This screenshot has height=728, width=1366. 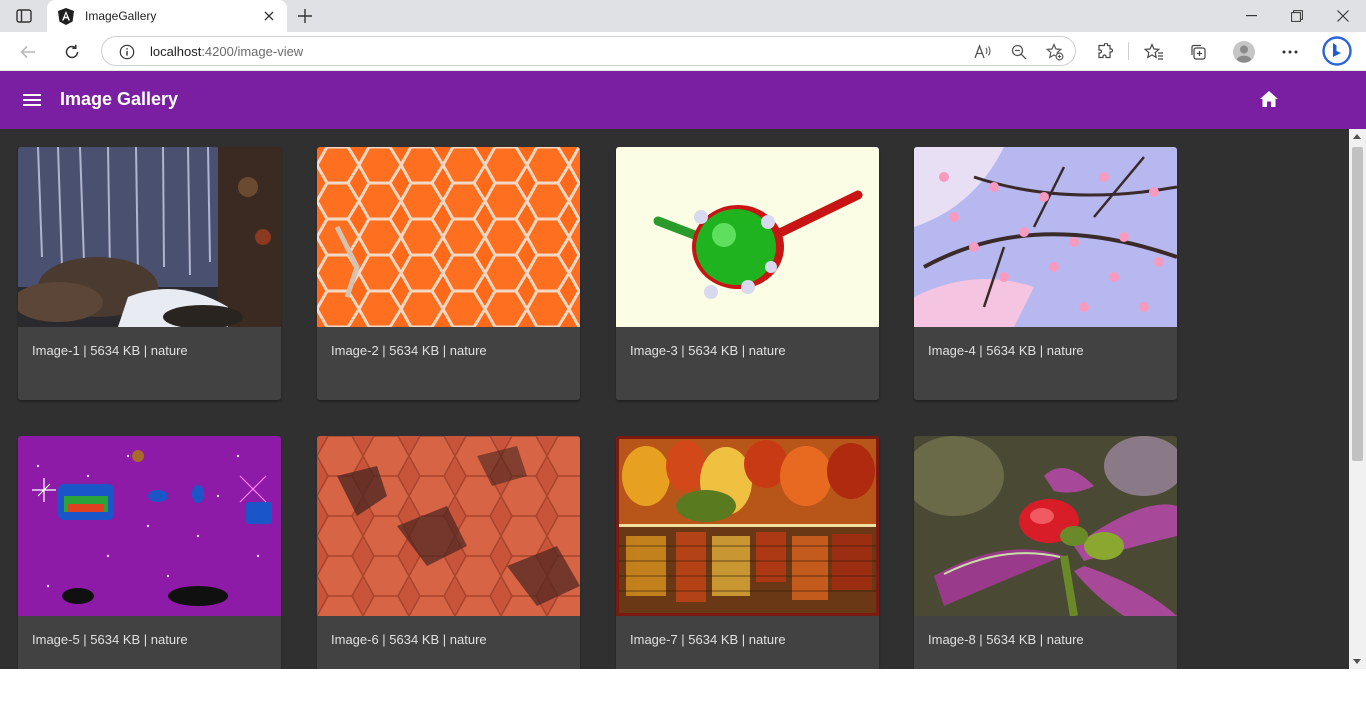 What do you see at coordinates (1198, 52) in the screenshot?
I see `collections-icon` at bounding box center [1198, 52].